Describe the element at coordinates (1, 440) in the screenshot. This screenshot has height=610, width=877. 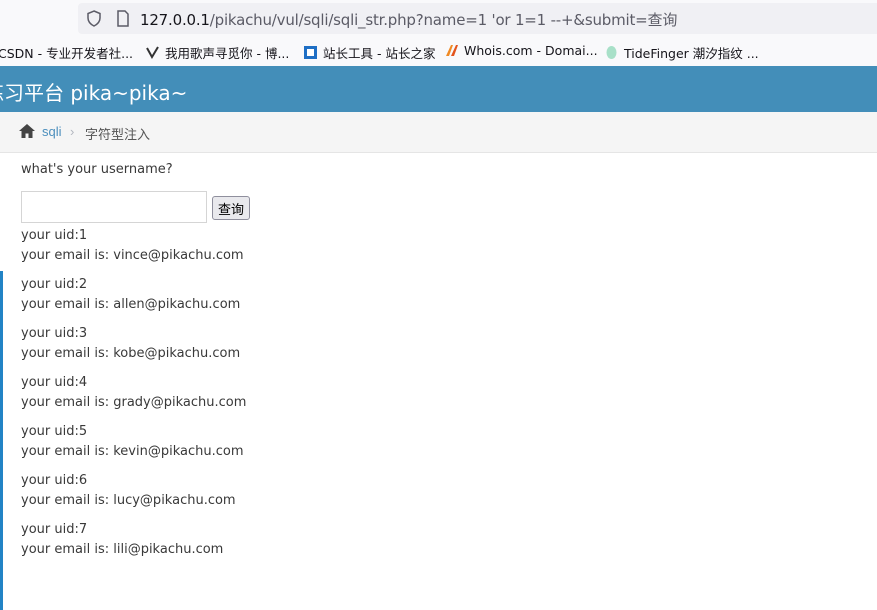
I see `sidebar-accent` at that location.